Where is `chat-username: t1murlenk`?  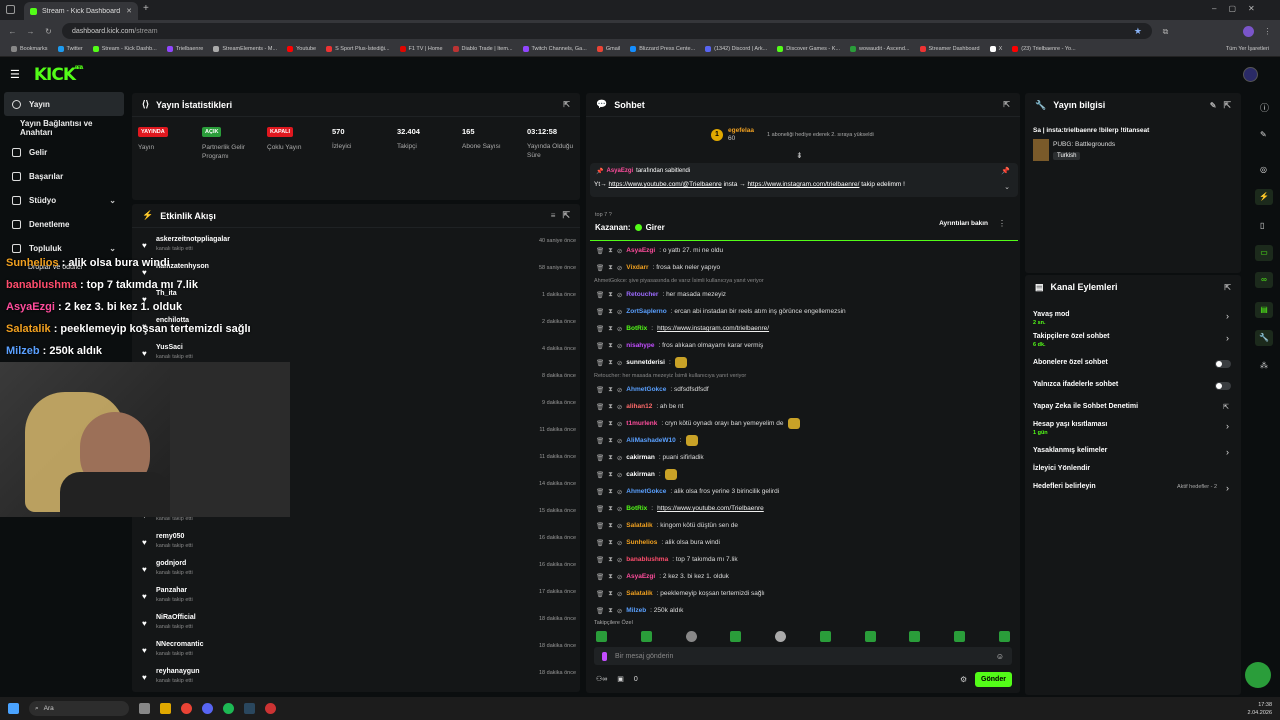
chat-username: t1murlenk is located at coordinates (641, 423).